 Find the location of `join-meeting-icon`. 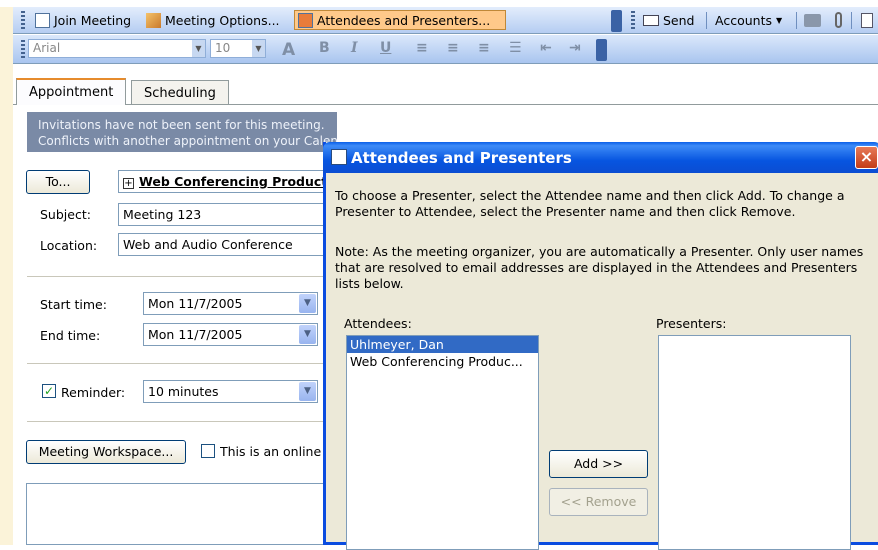

join-meeting-icon is located at coordinates (42, 20).